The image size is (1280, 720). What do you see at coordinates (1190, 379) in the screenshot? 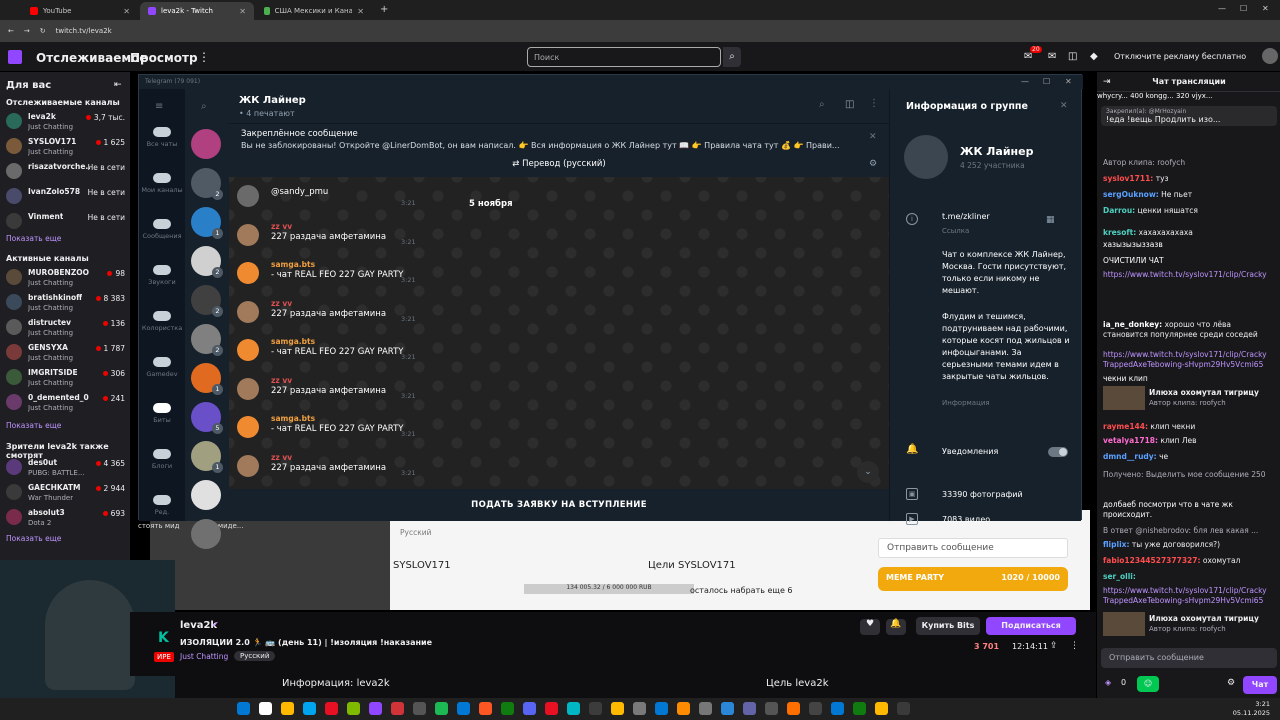
I see `chat-line: чекни клип` at bounding box center [1190, 379].